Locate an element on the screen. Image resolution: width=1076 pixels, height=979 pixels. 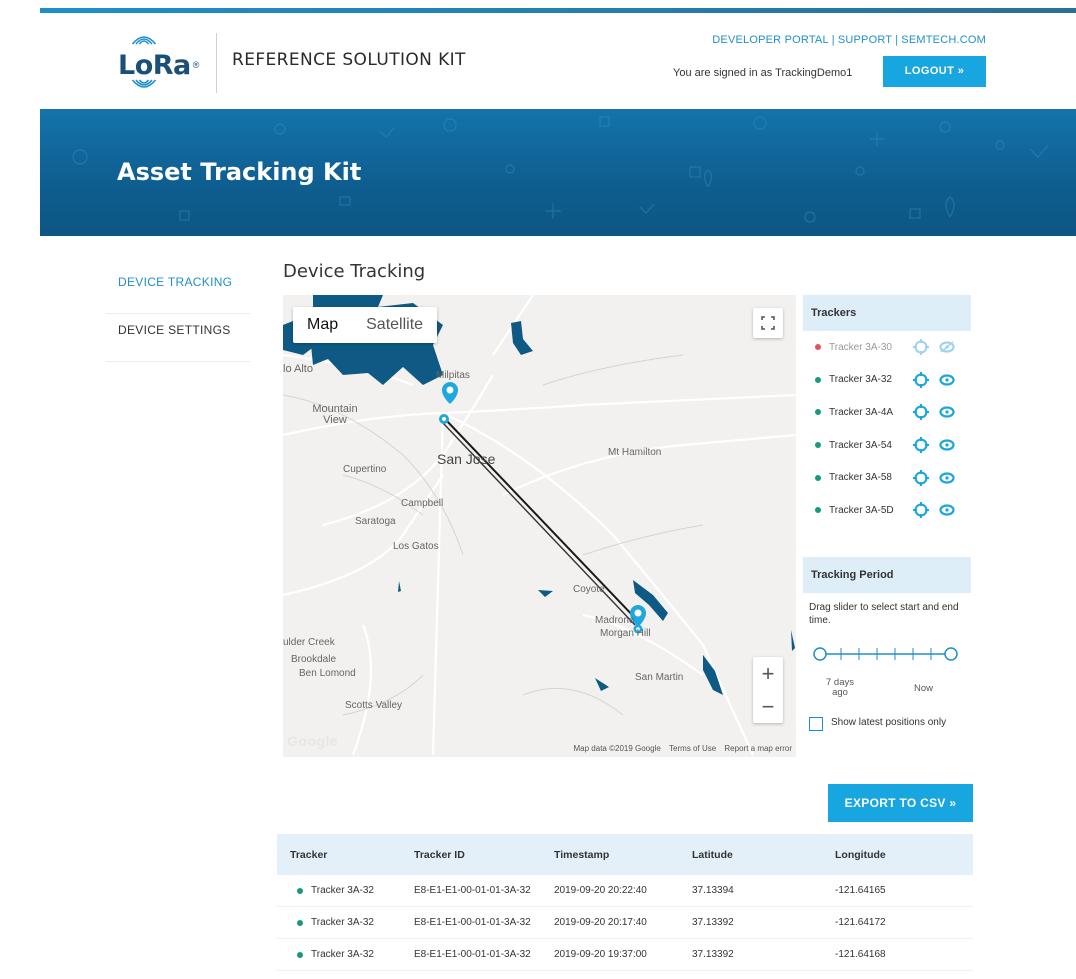
slider-end-handle is located at coordinates (951, 654).